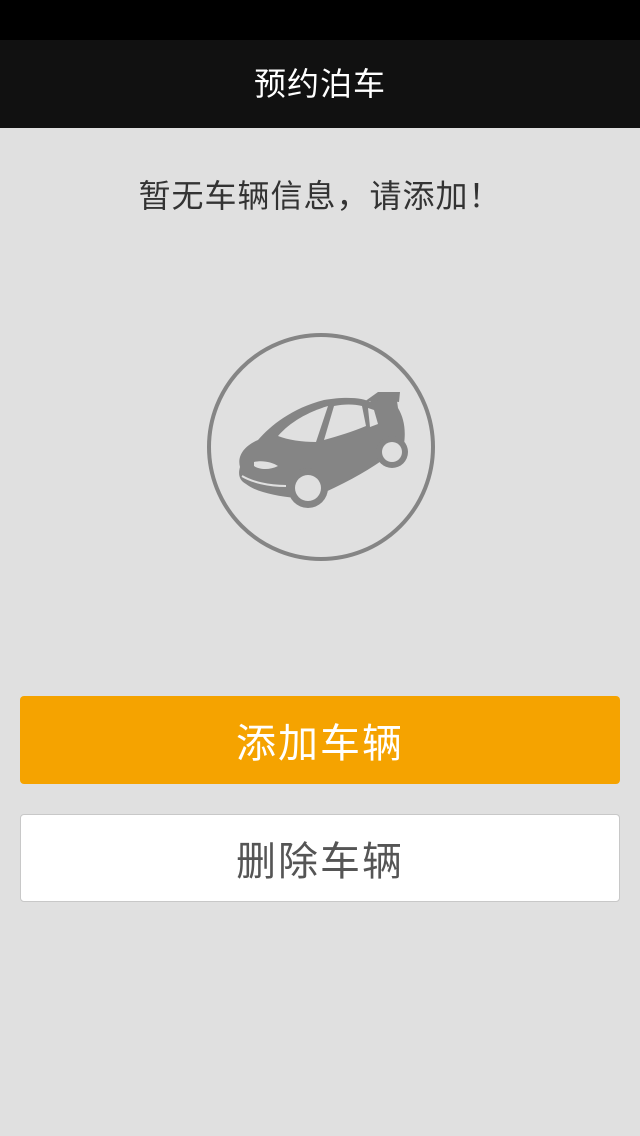  I want to click on status-bar, so click(320, 20).